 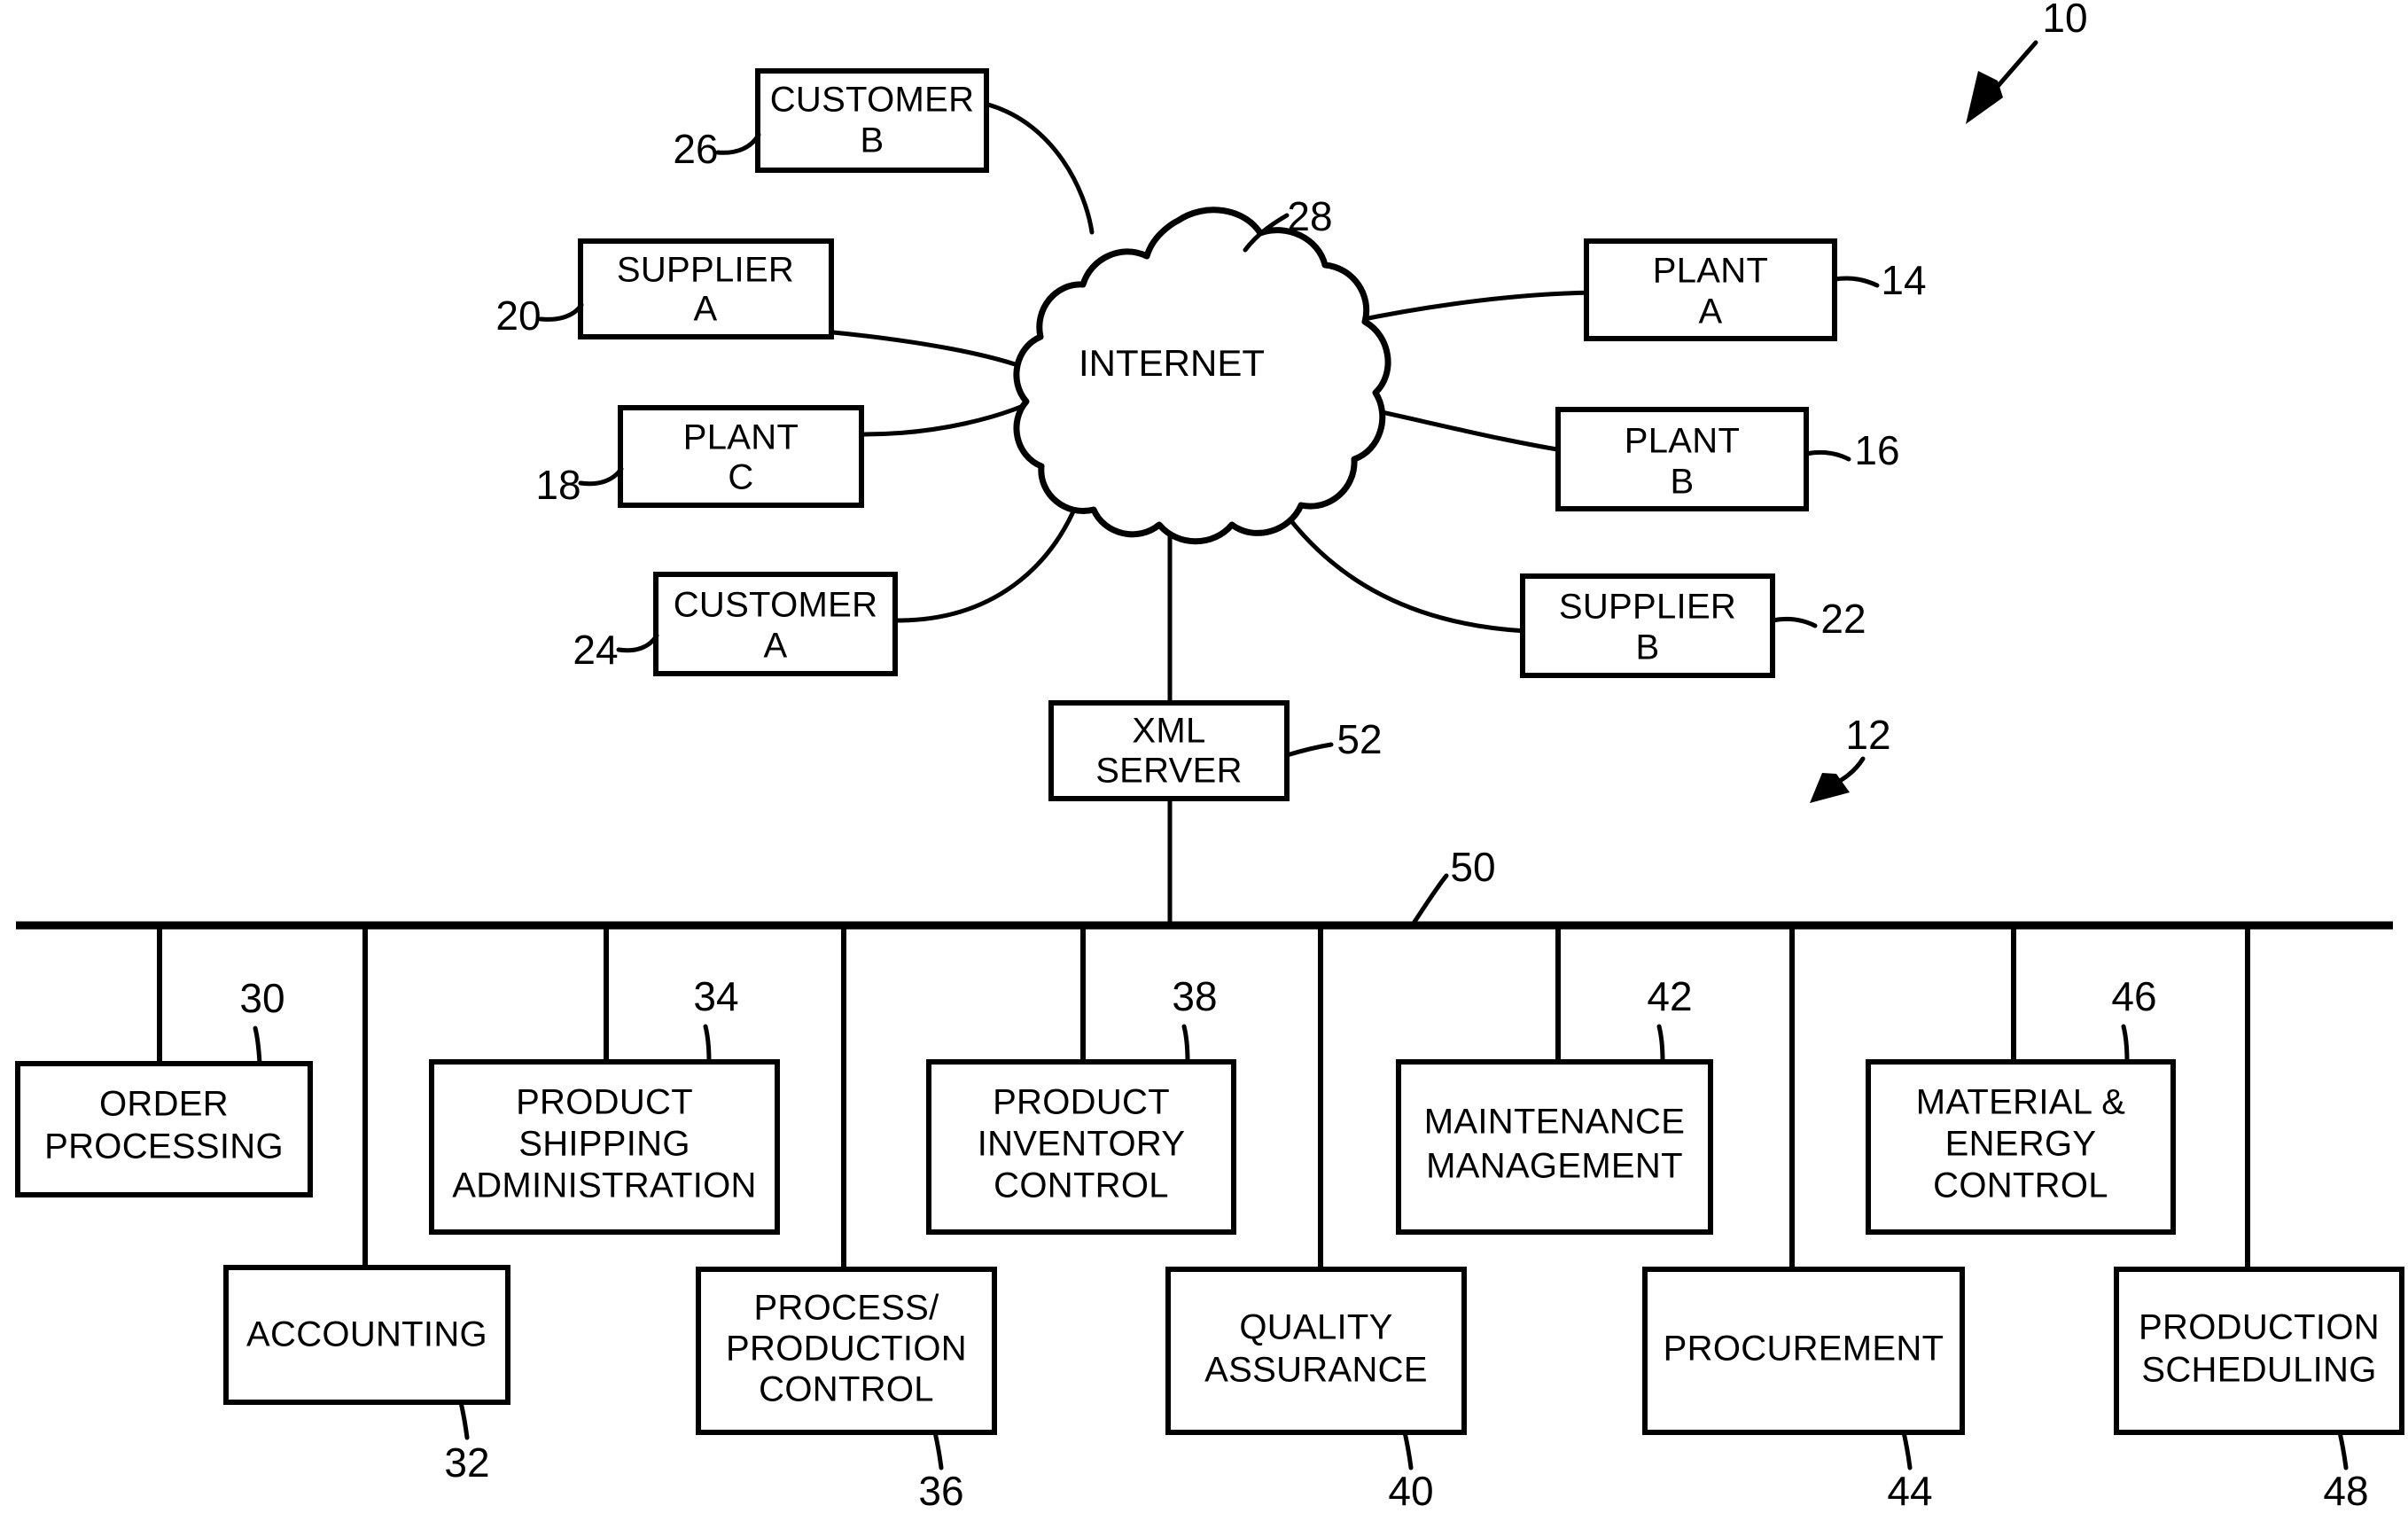 I want to click on quality-assurance-line1: QUALITY, so click(x=1315, y=1327).